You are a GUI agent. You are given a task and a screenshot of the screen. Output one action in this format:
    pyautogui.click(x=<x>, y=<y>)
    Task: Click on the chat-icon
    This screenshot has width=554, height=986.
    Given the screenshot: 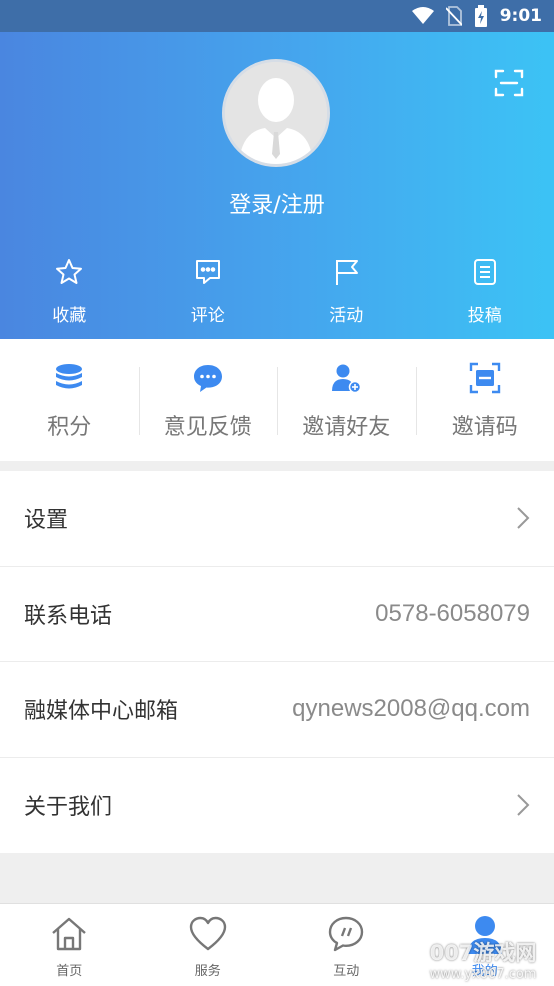 What is the action you would take?
    pyautogui.click(x=346, y=934)
    